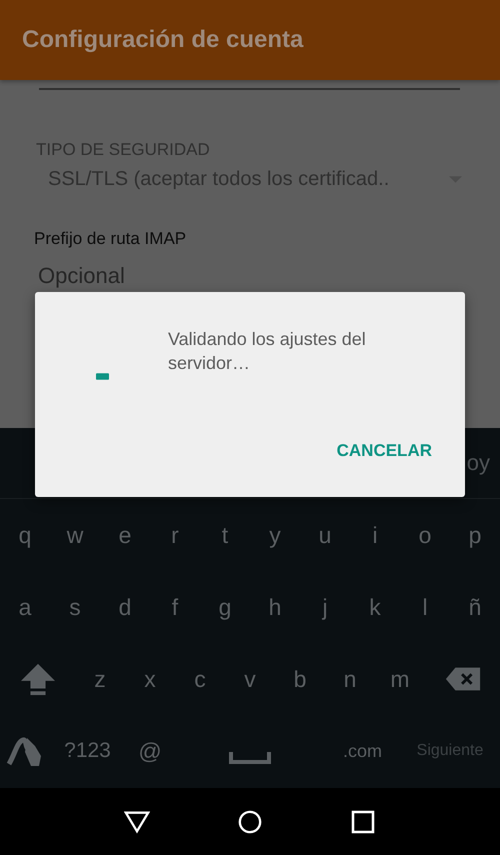  What do you see at coordinates (325, 535) in the screenshot?
I see `key: u` at bounding box center [325, 535].